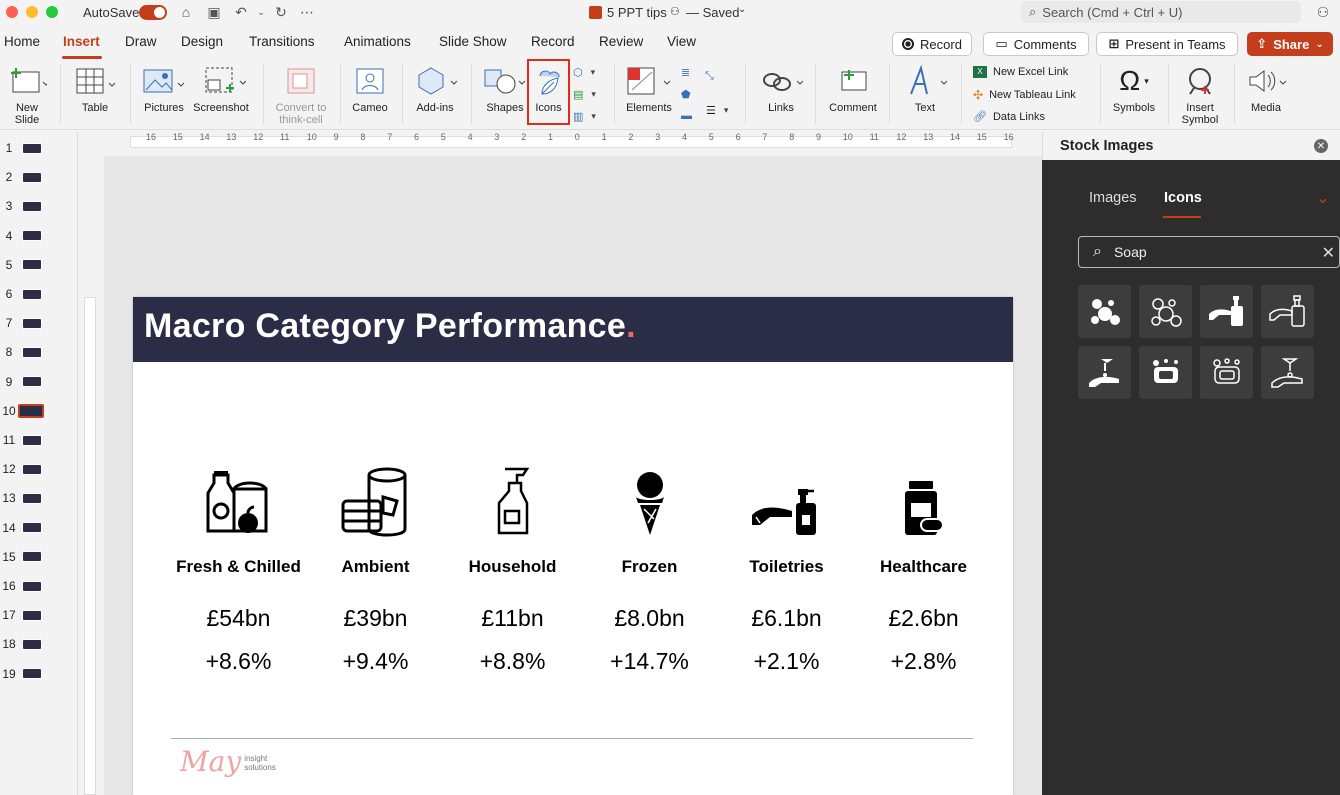 This screenshot has width=1340, height=795. What do you see at coordinates (1328, 253) in the screenshot?
I see `clear-search-icon: ✕` at bounding box center [1328, 253].